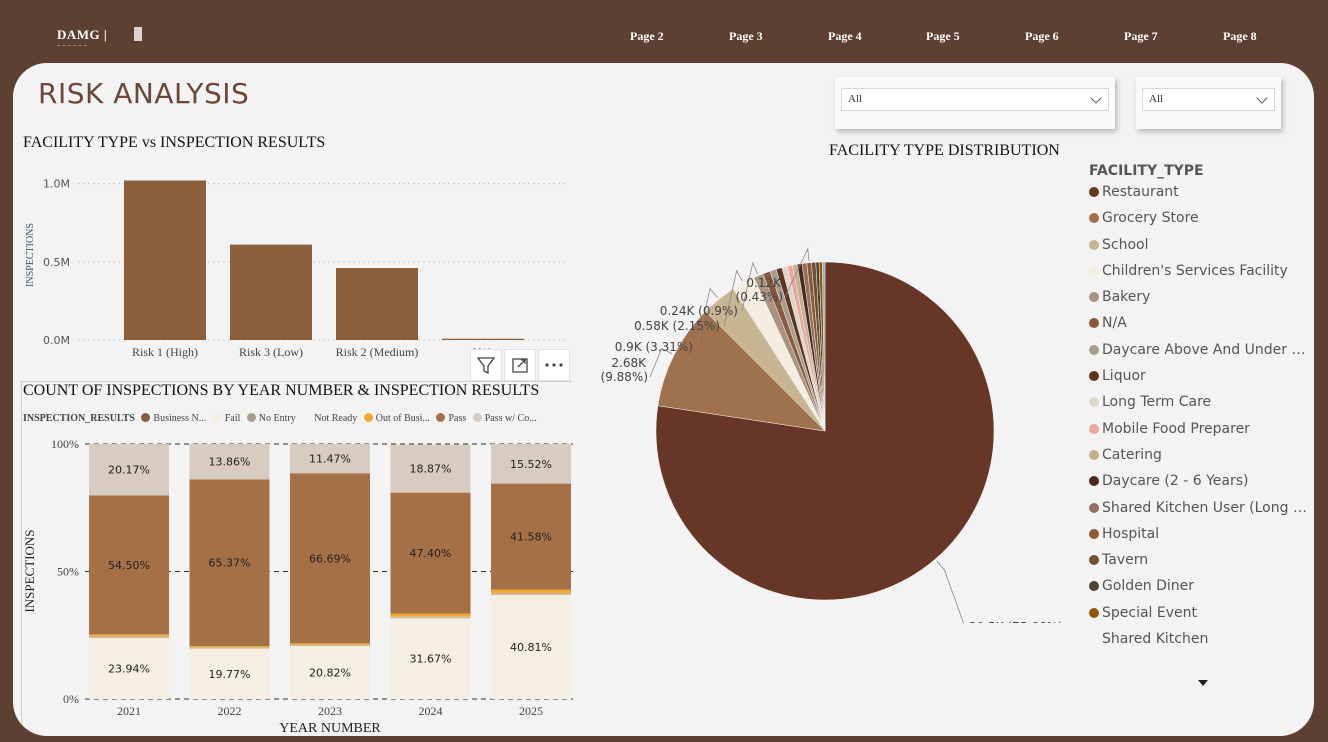  I want to click on chart-3-title: FACILITY TYPE DISTRIBUTION, so click(944, 150).